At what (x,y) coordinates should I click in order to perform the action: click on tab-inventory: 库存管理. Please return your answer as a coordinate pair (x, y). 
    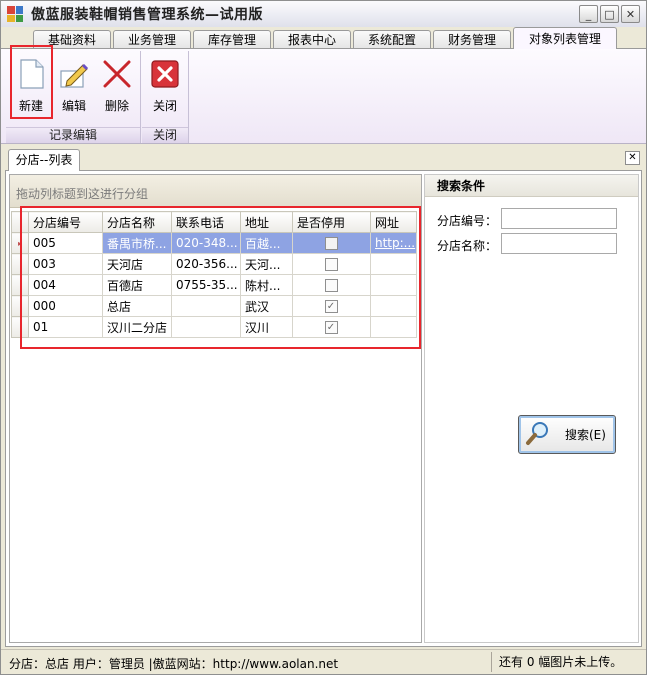
    Looking at the image, I should click on (232, 39).